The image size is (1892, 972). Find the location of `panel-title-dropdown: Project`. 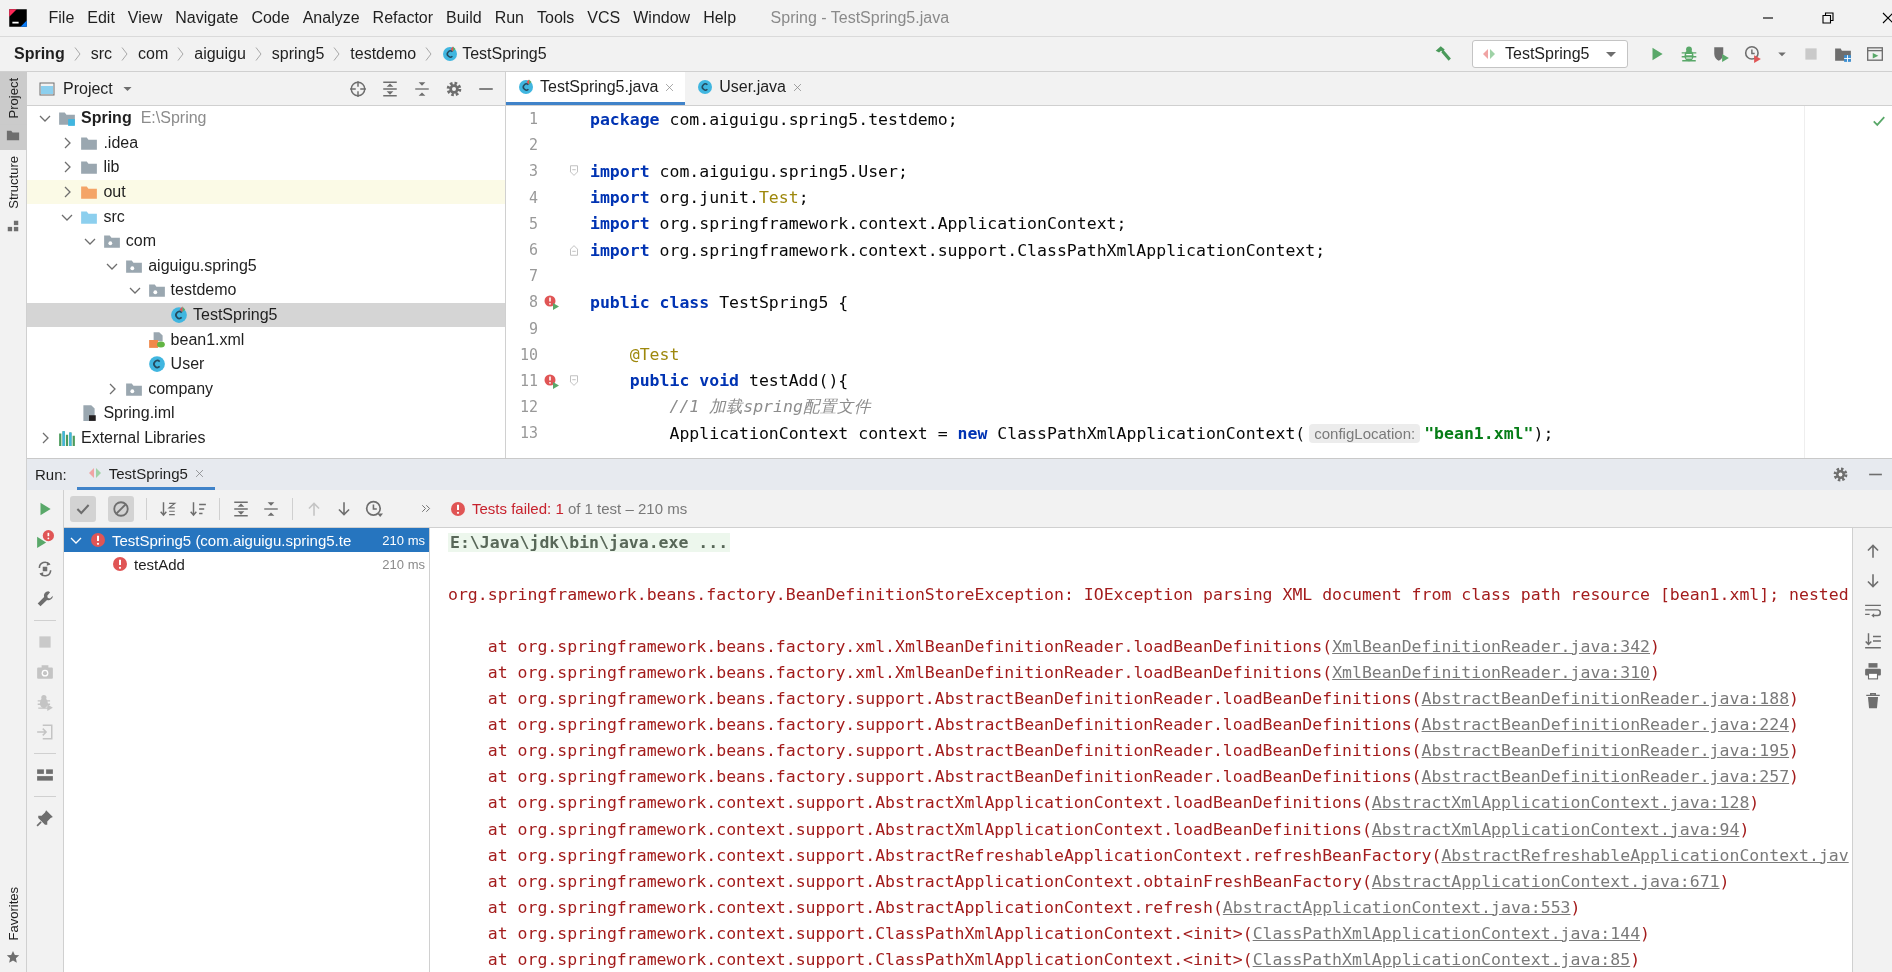

panel-title-dropdown: Project is located at coordinates (86, 88).